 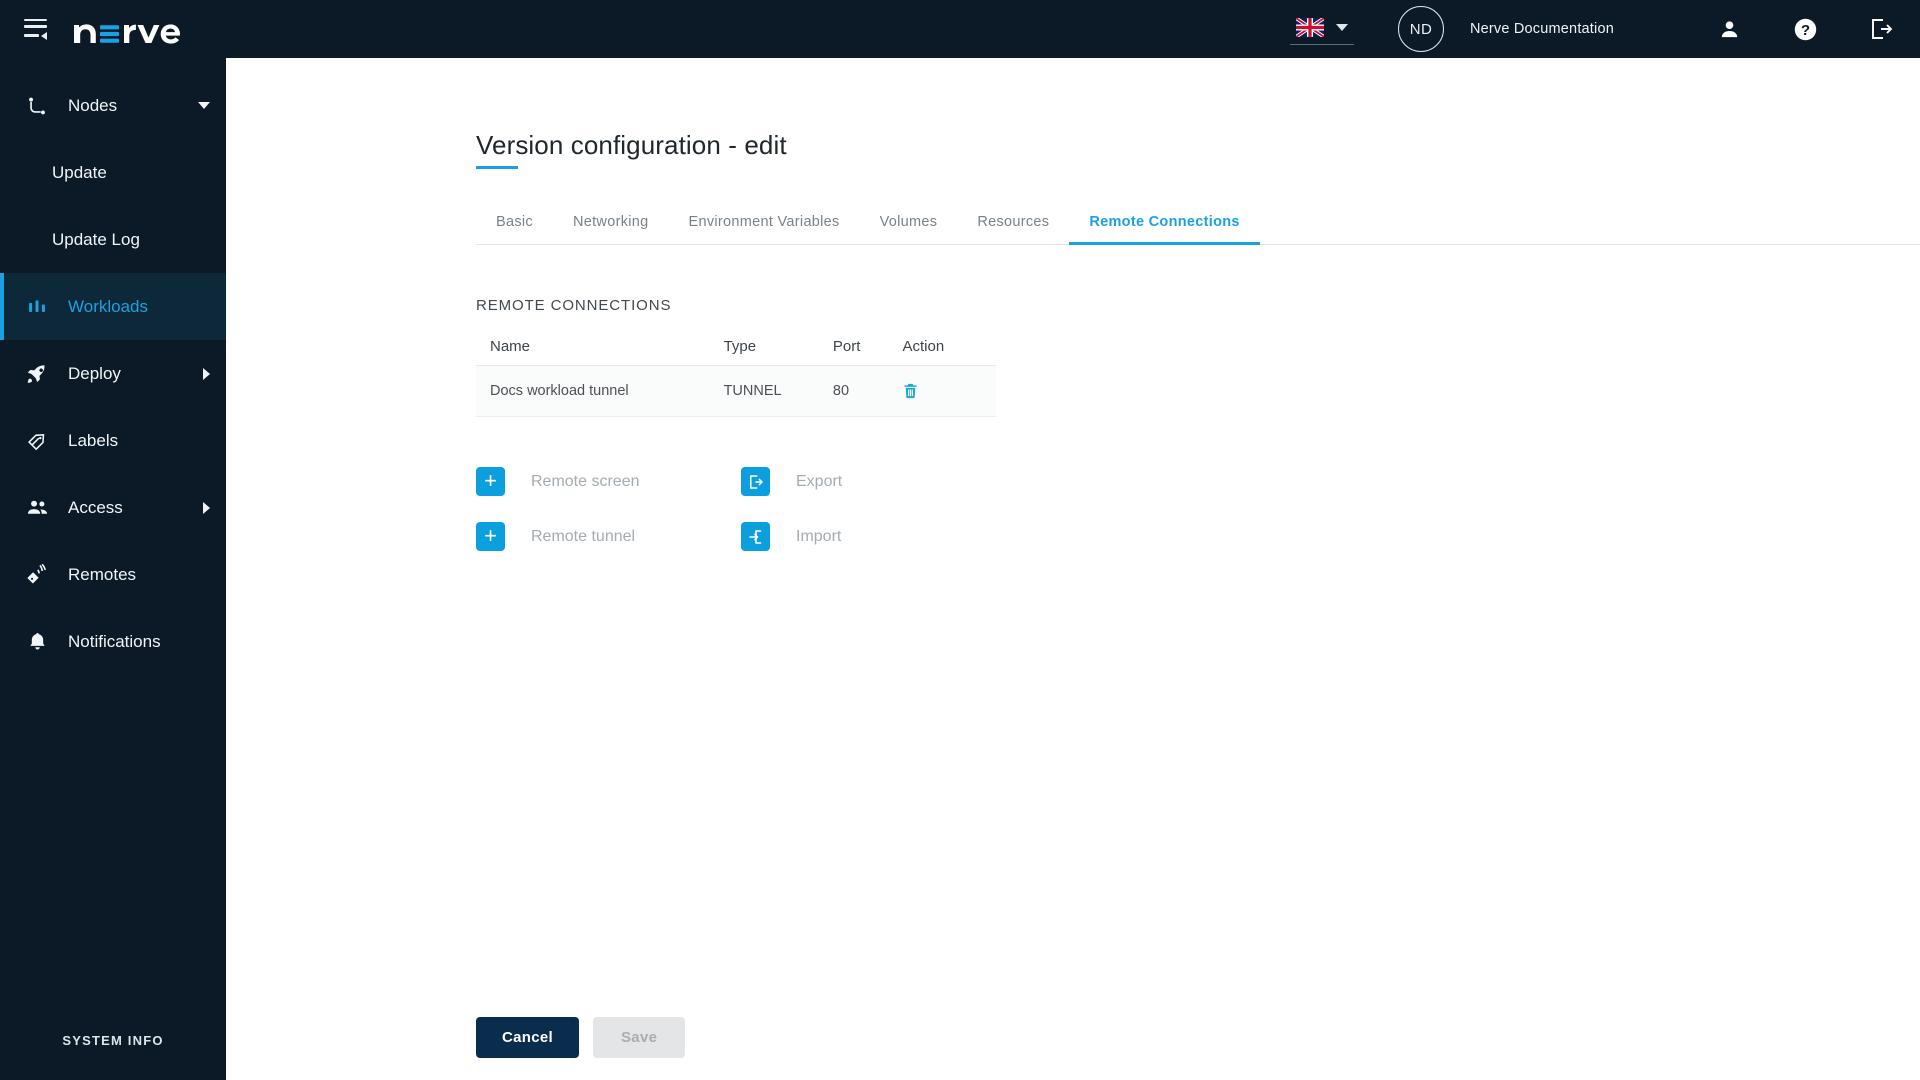 What do you see at coordinates (764, 229) in the screenshot?
I see `tab-environment-variables: Environment Variables` at bounding box center [764, 229].